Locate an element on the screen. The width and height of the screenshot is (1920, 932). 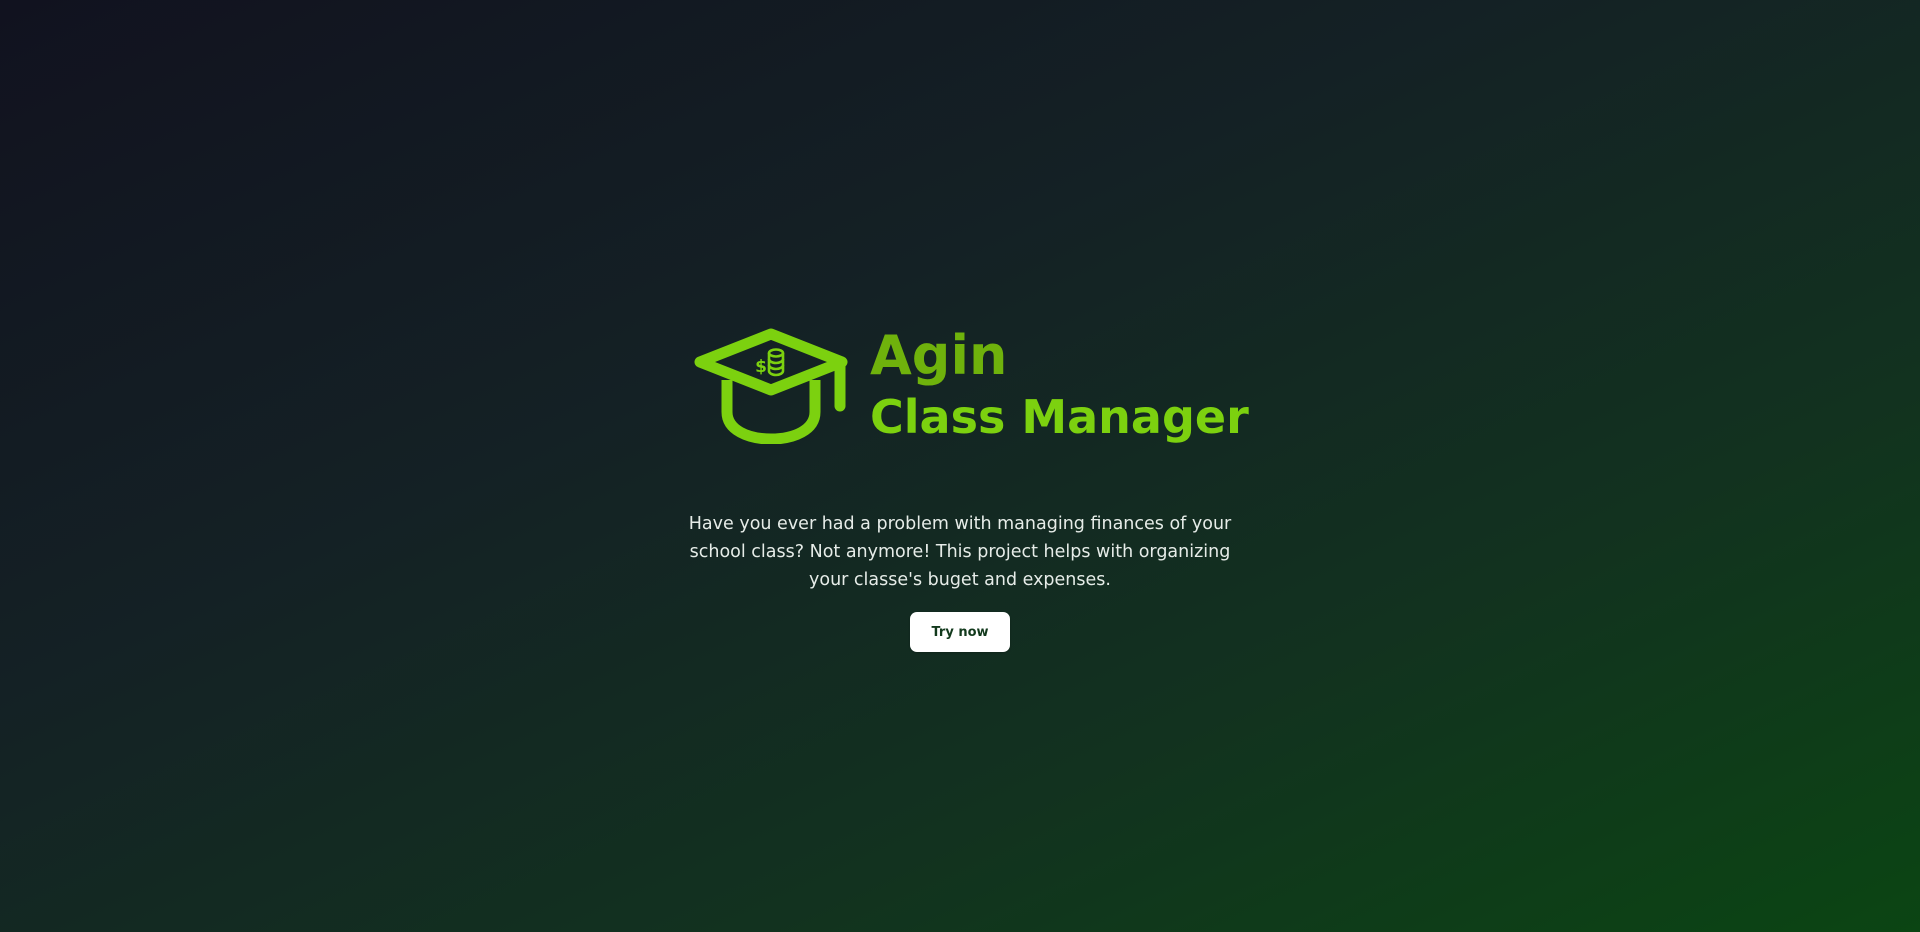
try-now-button: Try now is located at coordinates (960, 632).